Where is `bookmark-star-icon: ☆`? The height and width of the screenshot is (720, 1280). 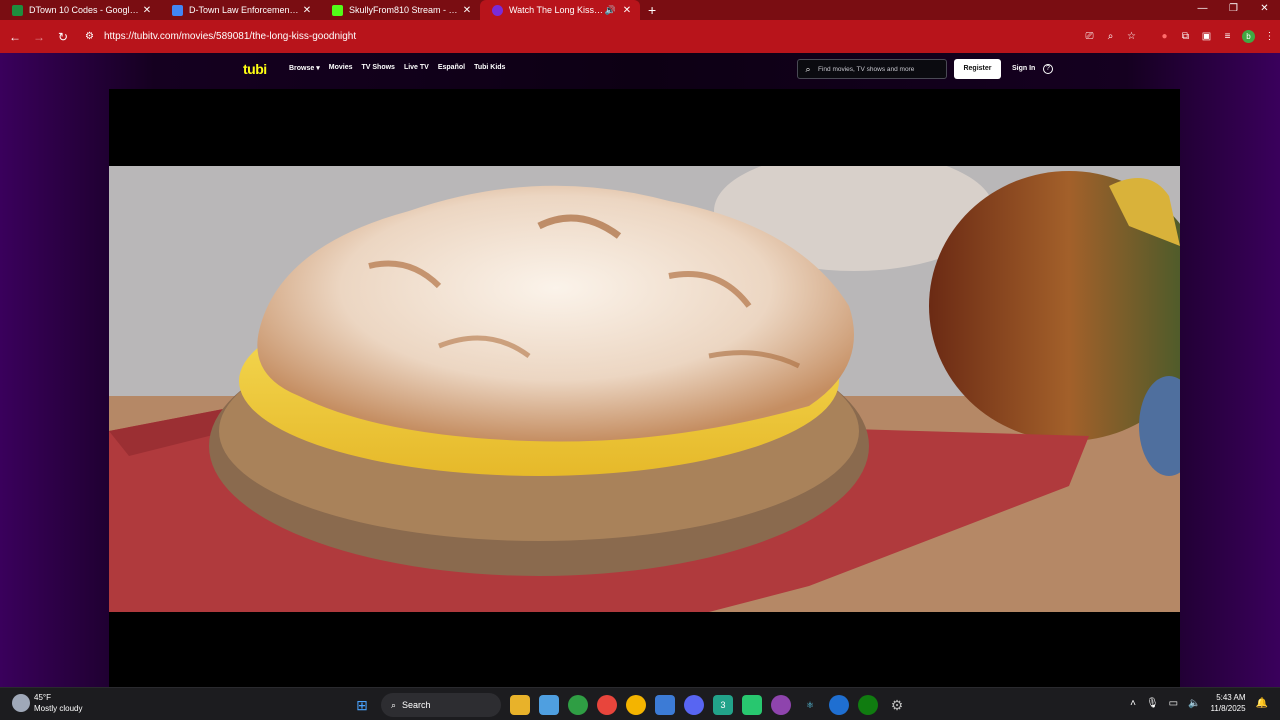 bookmark-star-icon: ☆ is located at coordinates (1131, 36).